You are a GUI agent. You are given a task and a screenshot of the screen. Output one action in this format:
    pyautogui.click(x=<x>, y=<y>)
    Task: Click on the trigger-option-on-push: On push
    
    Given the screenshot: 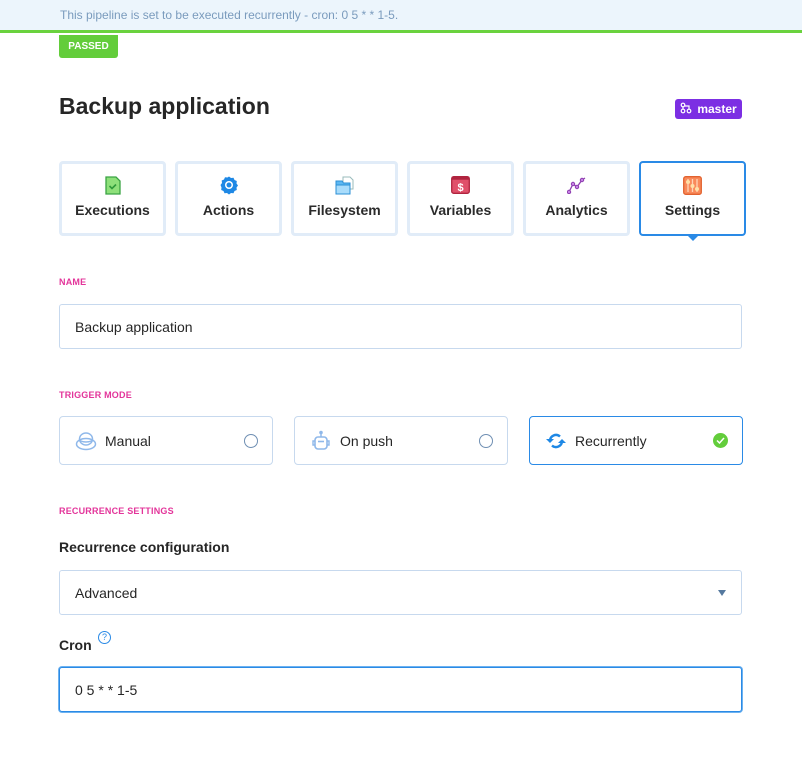 What is the action you would take?
    pyautogui.click(x=401, y=440)
    